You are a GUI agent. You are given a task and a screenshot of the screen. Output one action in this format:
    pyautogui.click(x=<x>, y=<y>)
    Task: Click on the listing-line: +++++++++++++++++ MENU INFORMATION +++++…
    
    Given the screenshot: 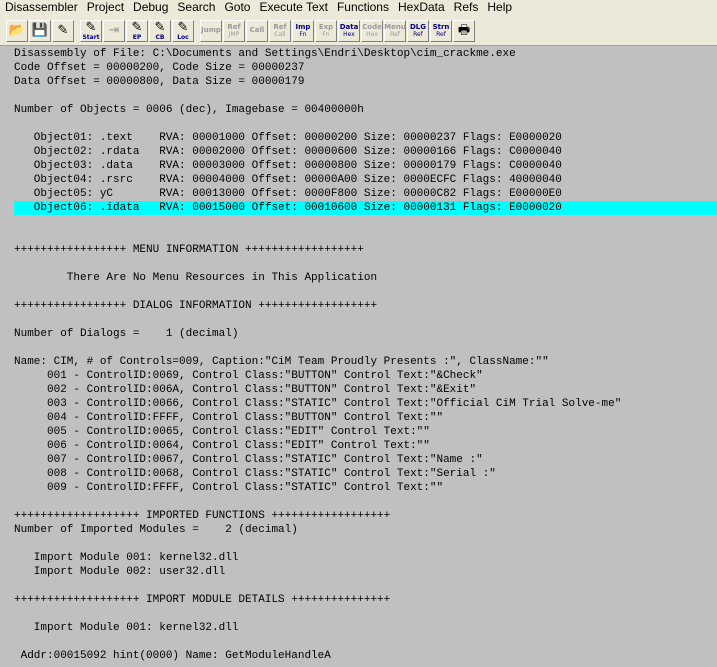 What is the action you would take?
    pyautogui.click(x=358, y=250)
    